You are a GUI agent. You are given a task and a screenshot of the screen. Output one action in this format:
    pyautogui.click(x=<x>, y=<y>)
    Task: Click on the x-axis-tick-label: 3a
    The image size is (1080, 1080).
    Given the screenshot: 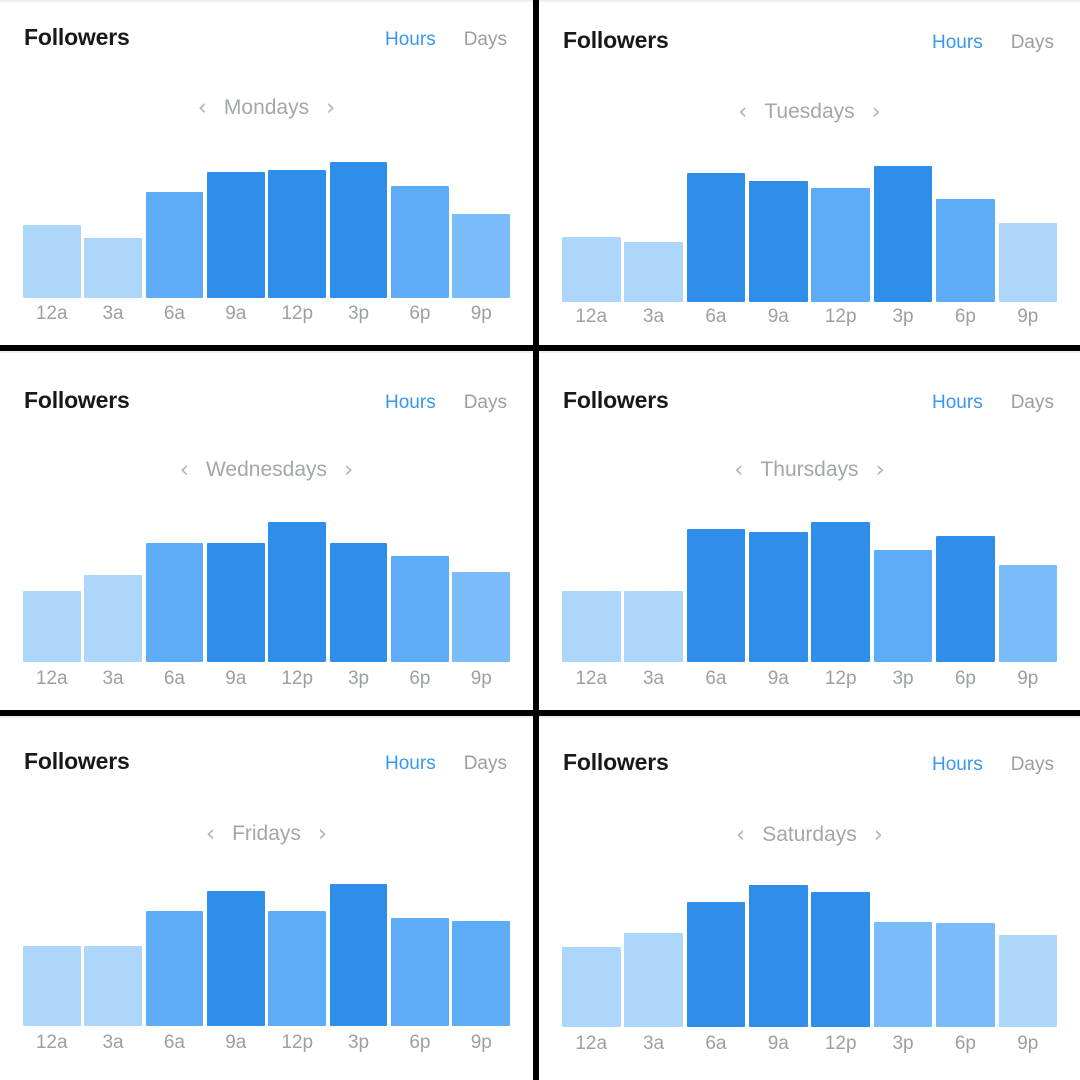 What is the action you would take?
    pyautogui.click(x=113, y=1042)
    